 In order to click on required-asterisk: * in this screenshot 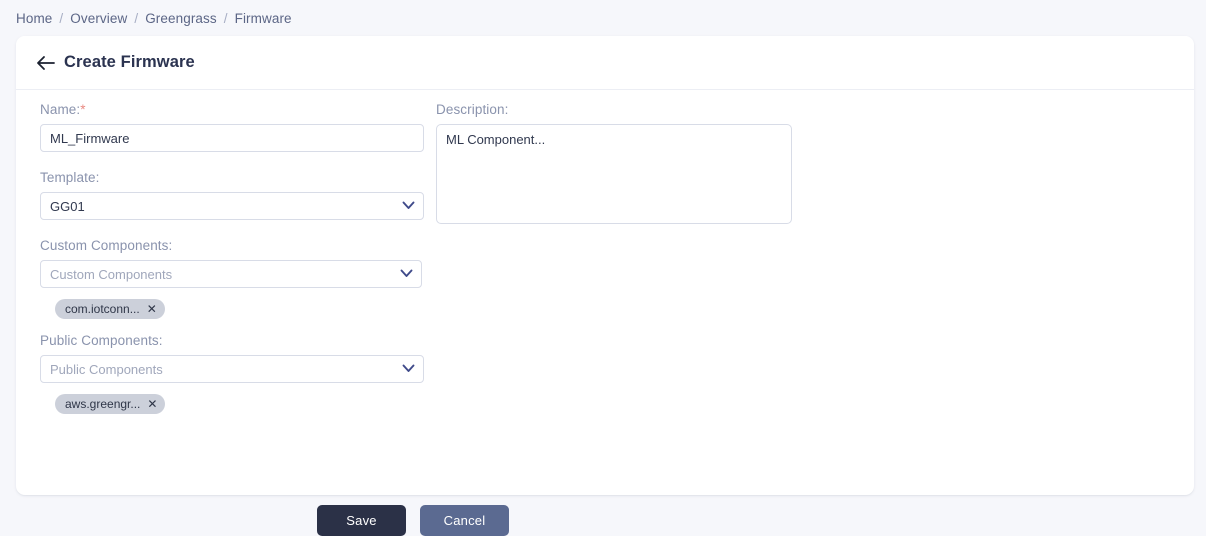, I will do `click(83, 109)`.